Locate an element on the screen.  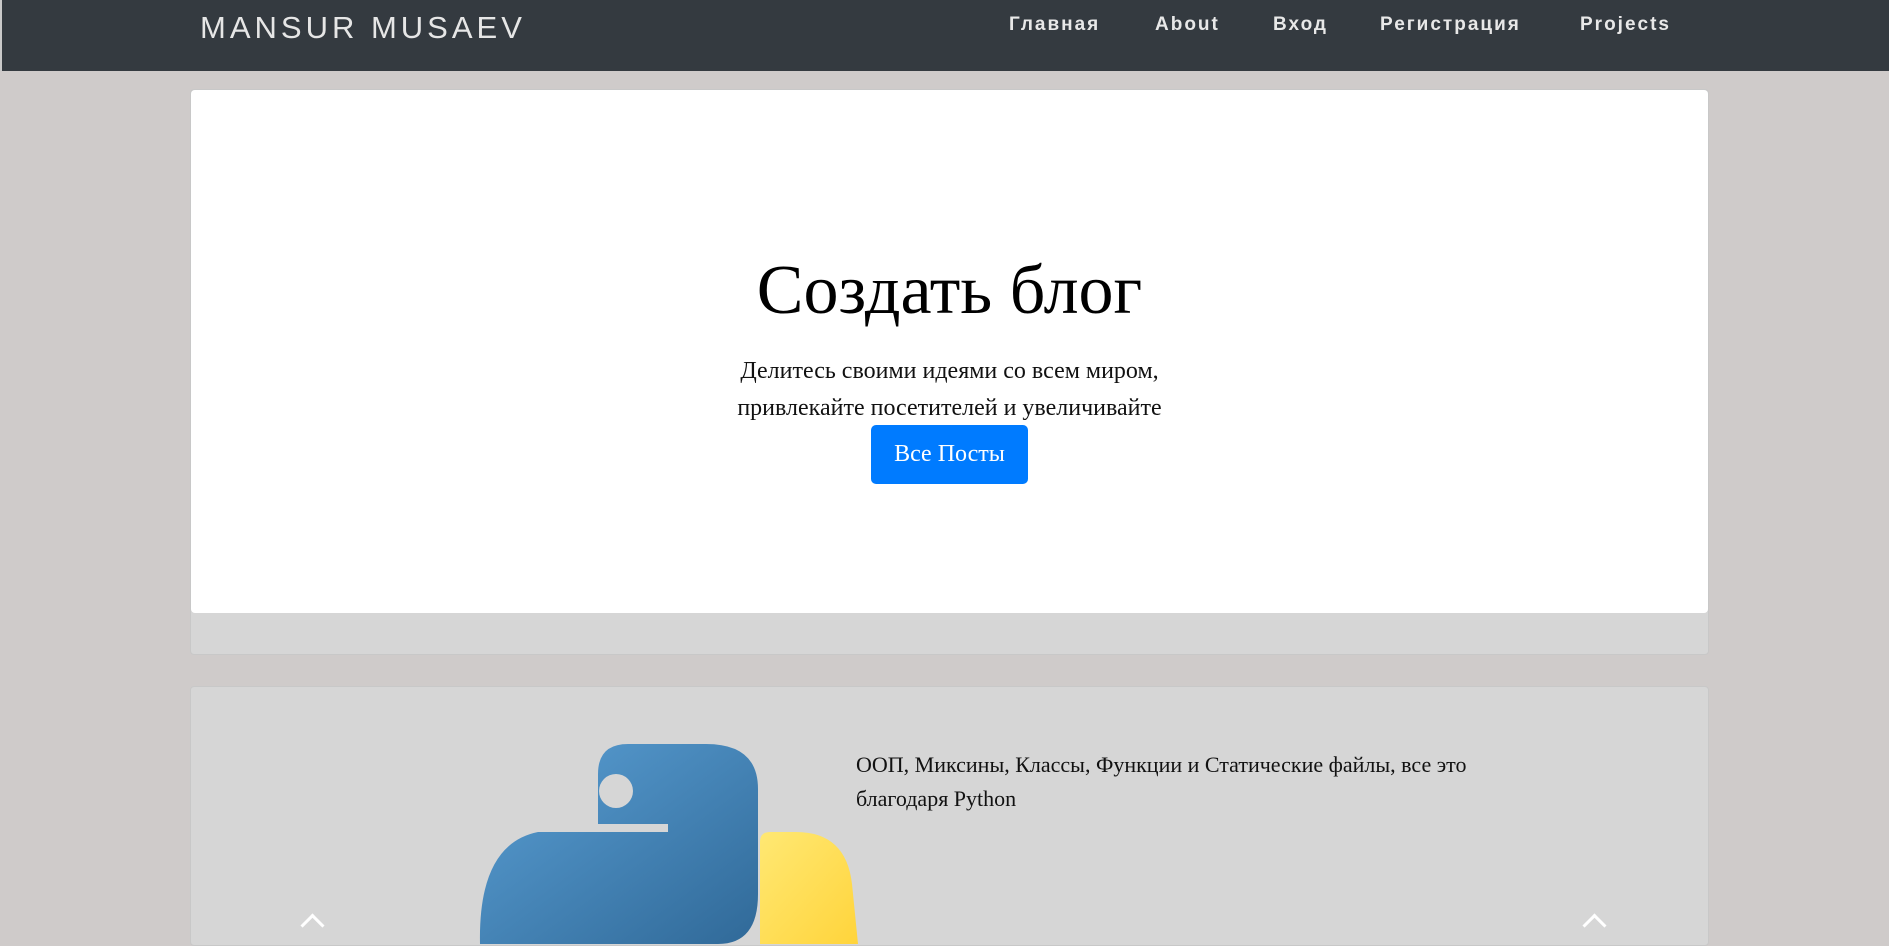
nav-menu: Главная About Вход Регистрация Projects is located at coordinates (945, 25).